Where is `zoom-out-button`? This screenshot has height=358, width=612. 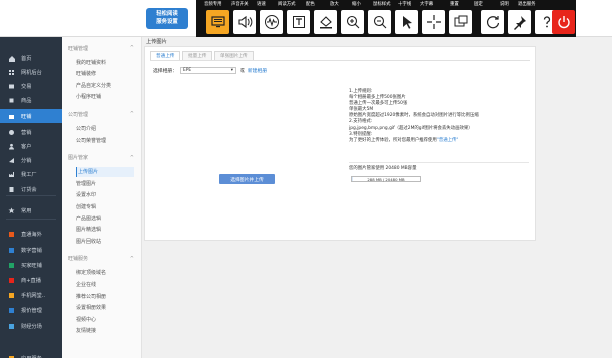
zoom-out-button is located at coordinates (379, 22).